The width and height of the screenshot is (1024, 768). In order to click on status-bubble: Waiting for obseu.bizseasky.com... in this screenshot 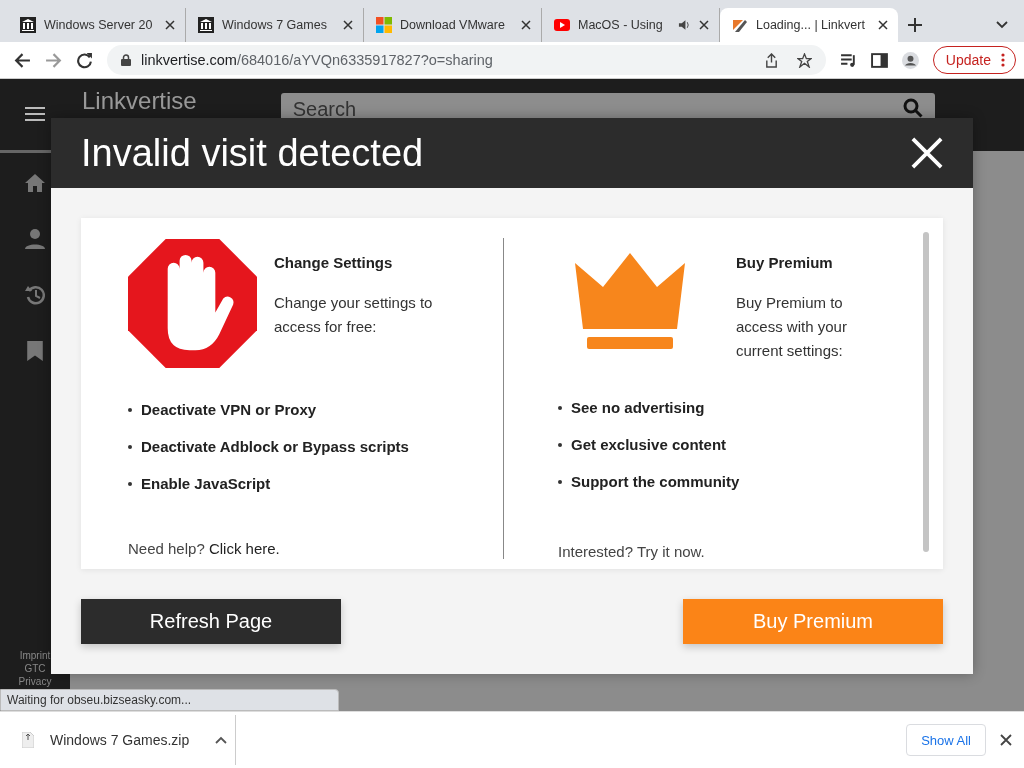, I will do `click(169, 700)`.